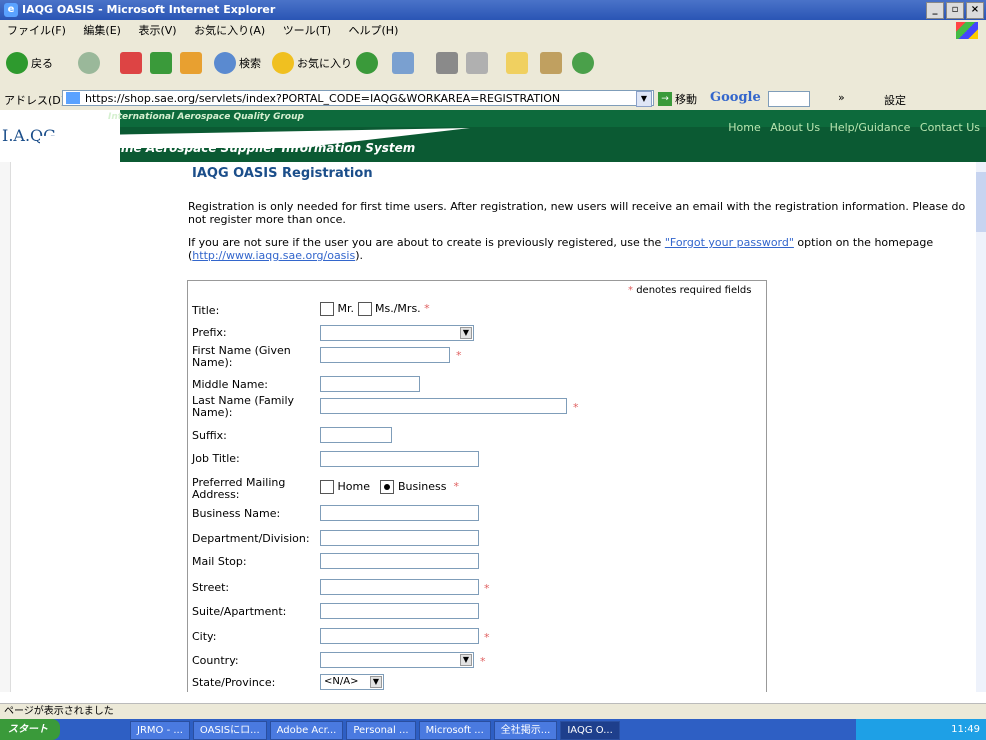 The height and width of the screenshot is (740, 986). Describe the element at coordinates (493, 711) in the screenshot. I see `status-bar: ページが表示されました` at that location.